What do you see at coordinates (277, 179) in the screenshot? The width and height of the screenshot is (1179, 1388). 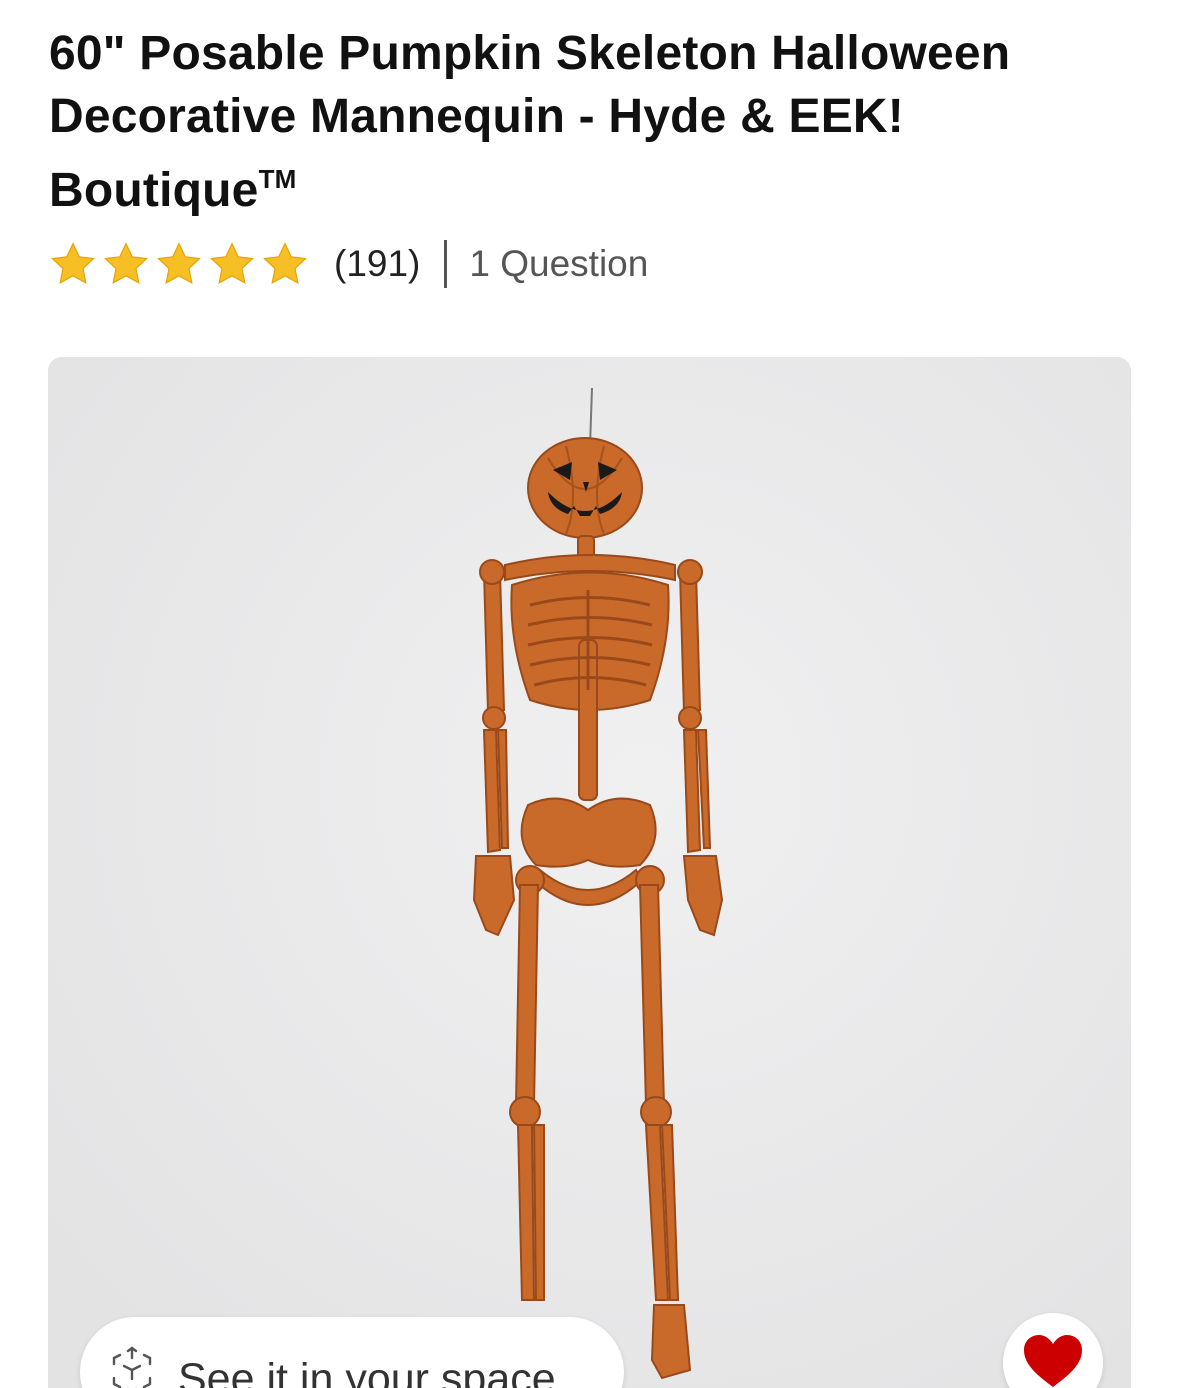 I see `trademark-mark: TM` at bounding box center [277, 179].